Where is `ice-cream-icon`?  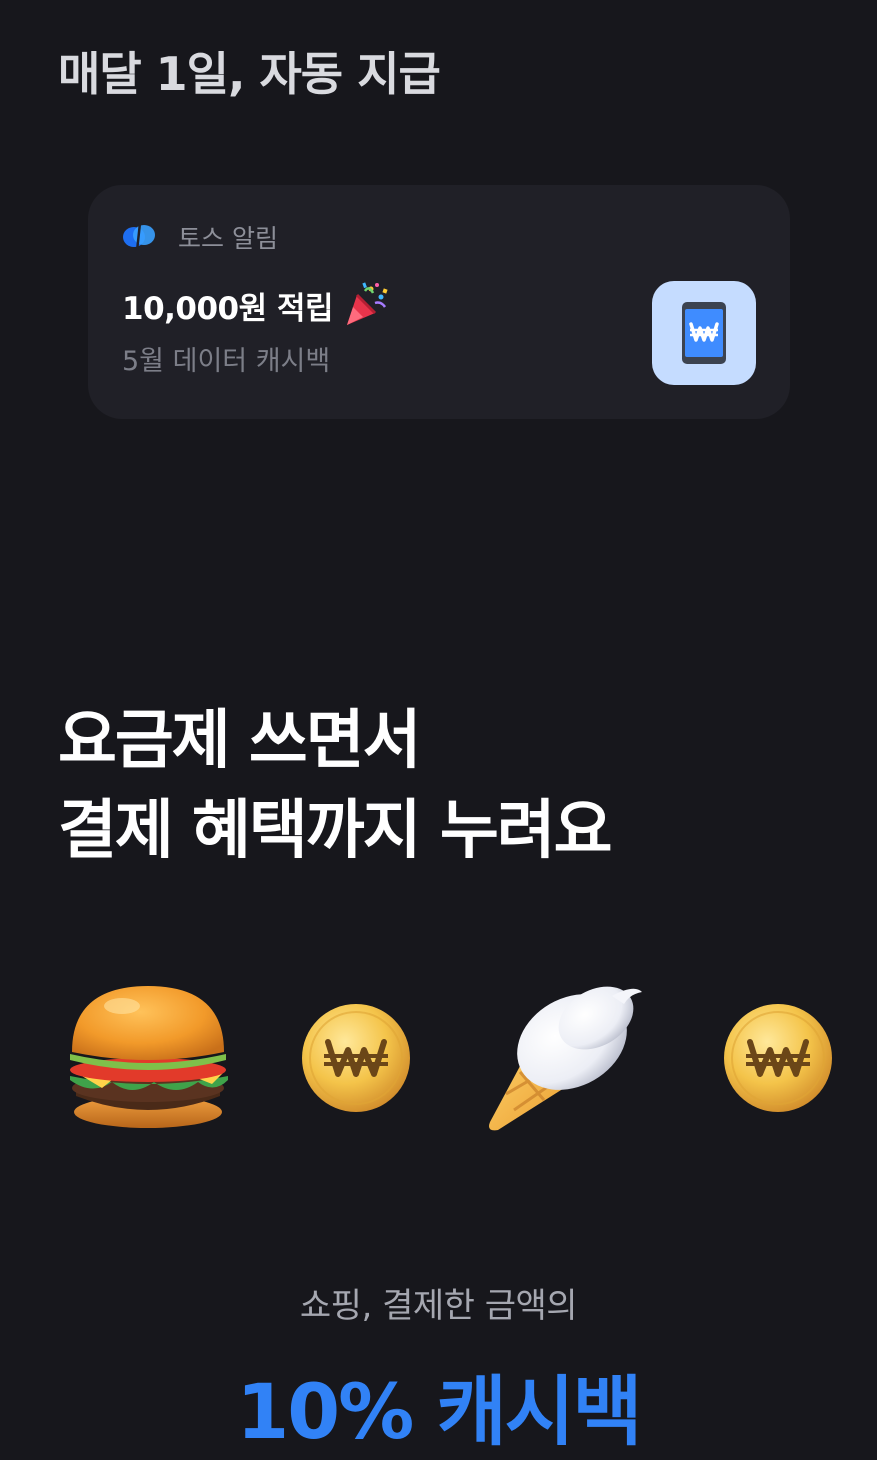 ice-cream-icon is located at coordinates (565, 1058).